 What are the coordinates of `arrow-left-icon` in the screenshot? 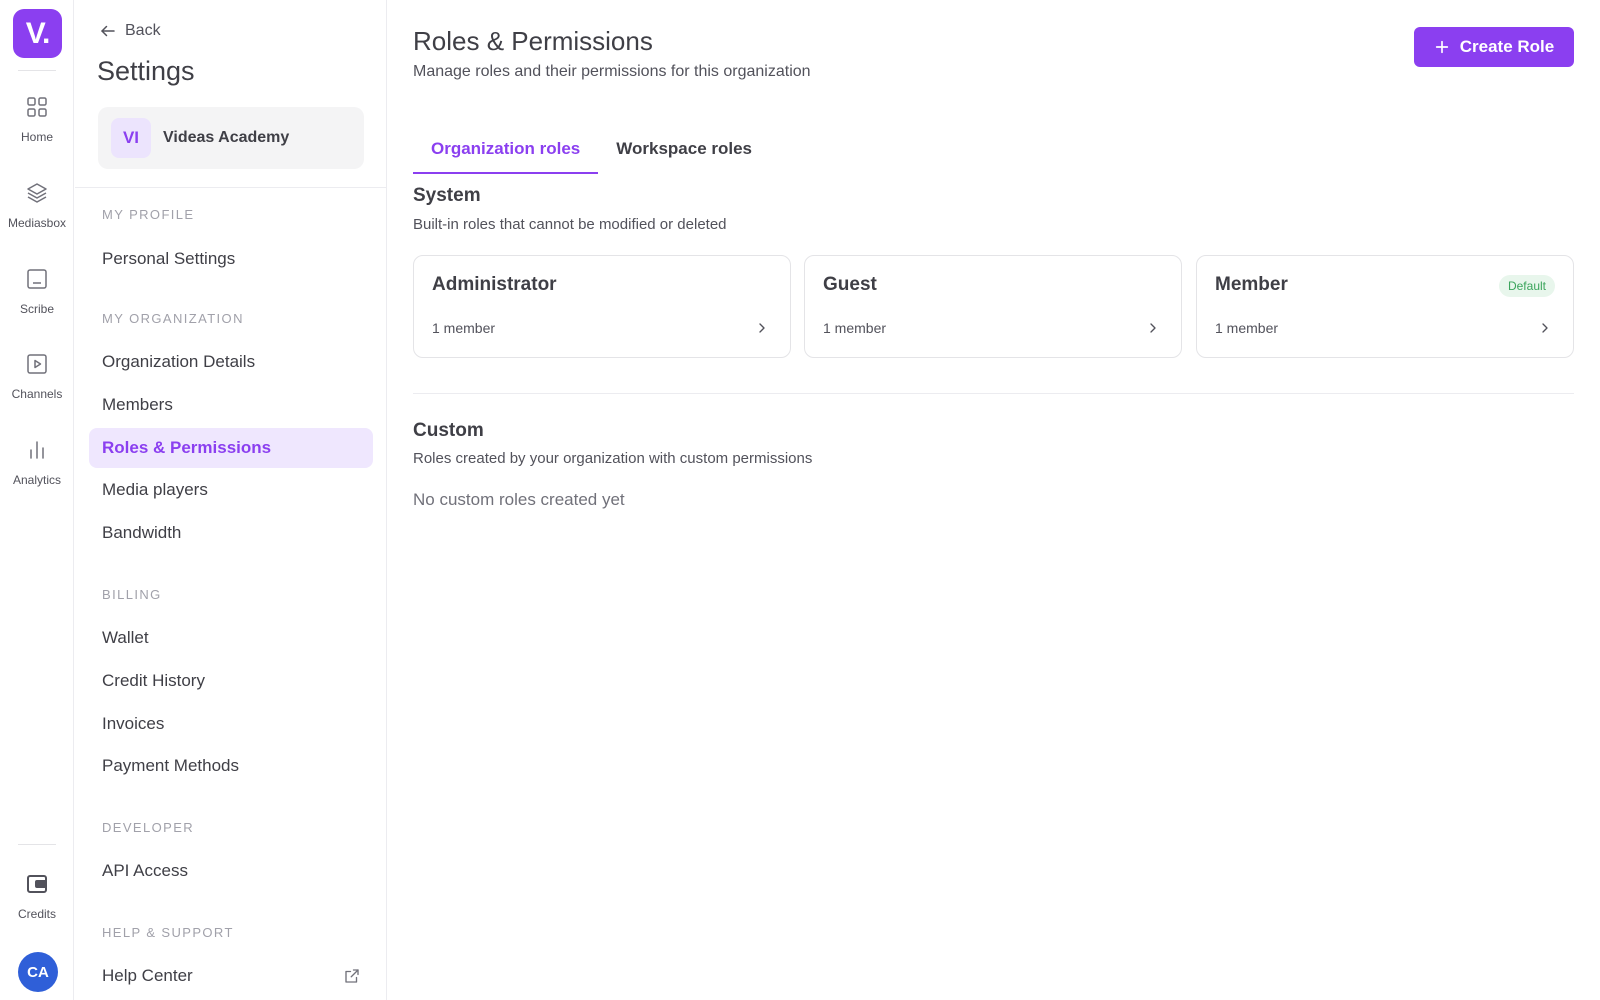 It's located at (108, 31).